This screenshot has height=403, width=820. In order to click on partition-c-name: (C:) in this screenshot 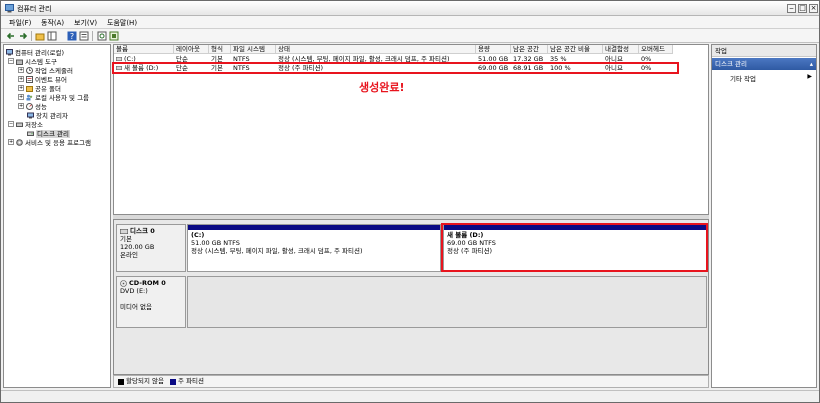, I will do `click(198, 235)`.